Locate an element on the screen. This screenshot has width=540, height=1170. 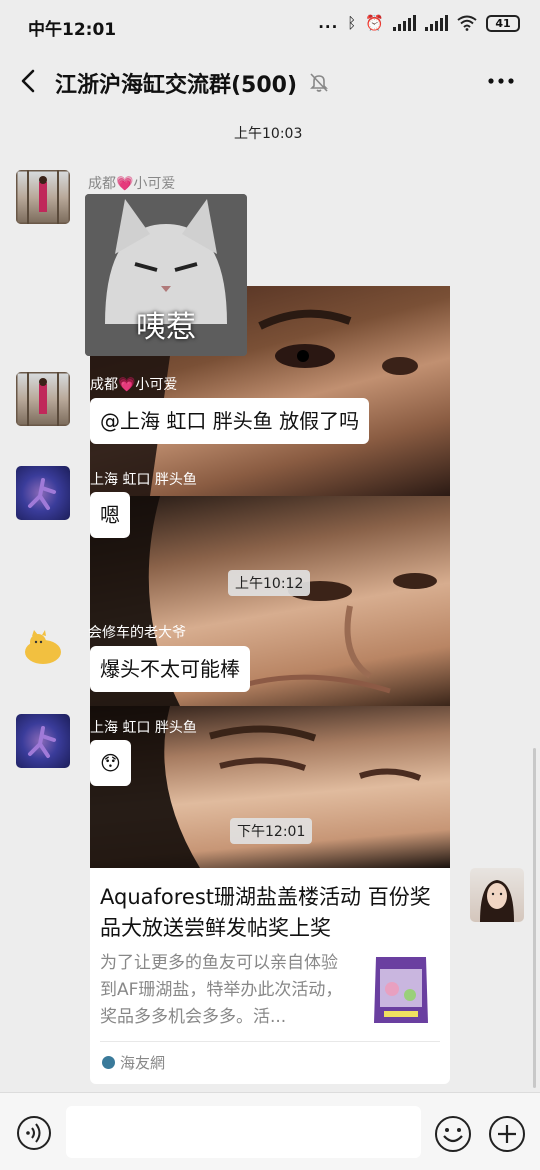
bluetooth-icon: ᛒ is located at coordinates (352, 23).